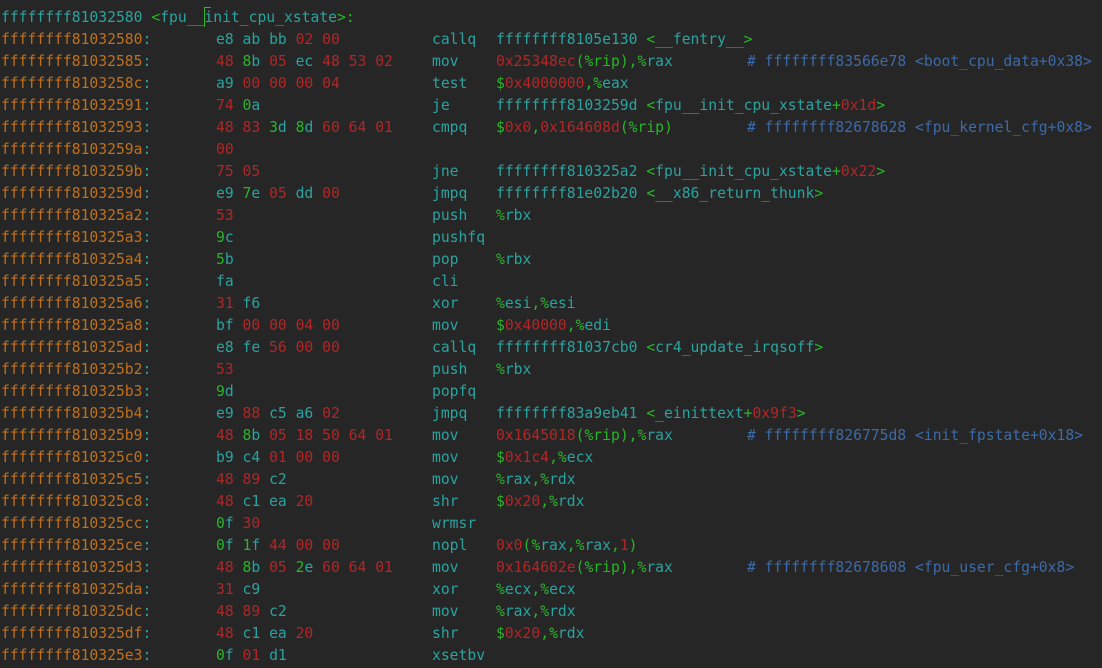 This screenshot has height=668, width=1102. Describe the element at coordinates (76, 325) in the screenshot. I see `instruction-address: ffffffff810325a8:` at that location.